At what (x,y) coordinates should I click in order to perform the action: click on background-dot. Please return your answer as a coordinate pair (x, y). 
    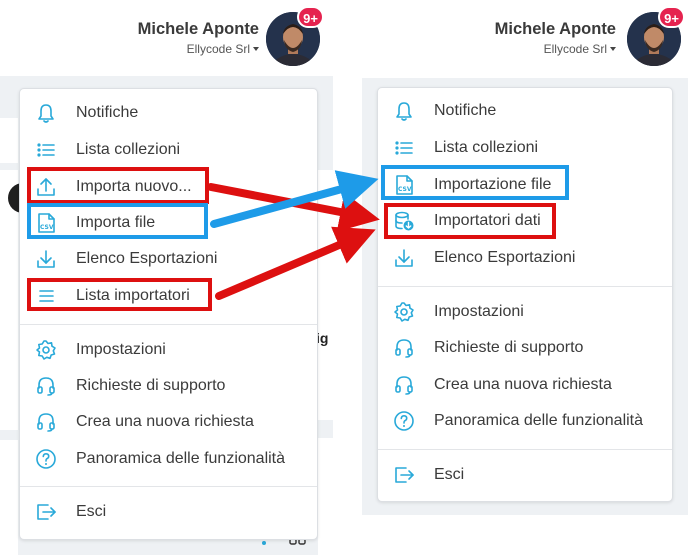
    Looking at the image, I should click on (264, 543).